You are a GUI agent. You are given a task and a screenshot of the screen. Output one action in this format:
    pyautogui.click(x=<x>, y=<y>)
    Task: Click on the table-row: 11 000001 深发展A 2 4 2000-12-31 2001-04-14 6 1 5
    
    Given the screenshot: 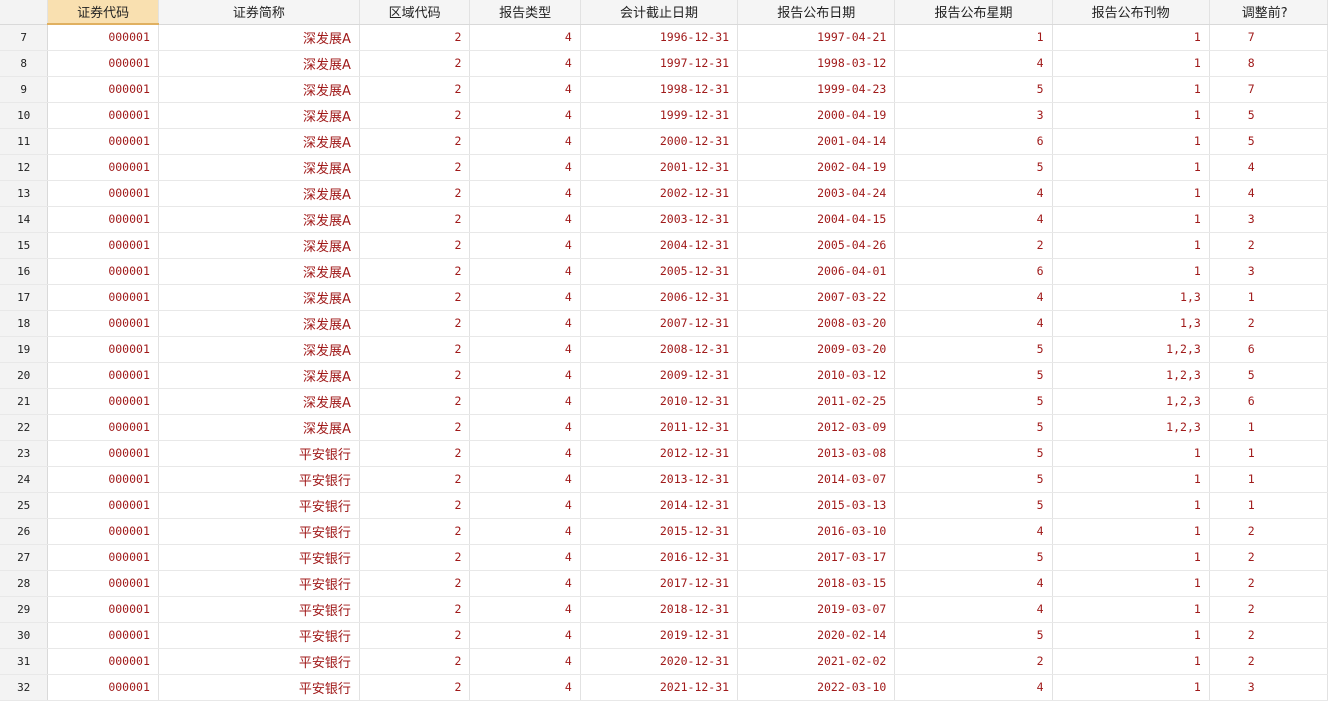 What is the action you would take?
    pyautogui.click(x=664, y=141)
    